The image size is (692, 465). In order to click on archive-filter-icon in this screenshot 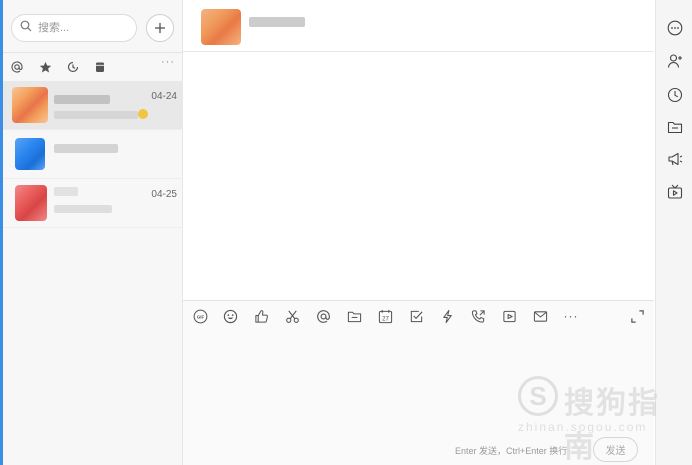, I will do `click(100, 67)`.